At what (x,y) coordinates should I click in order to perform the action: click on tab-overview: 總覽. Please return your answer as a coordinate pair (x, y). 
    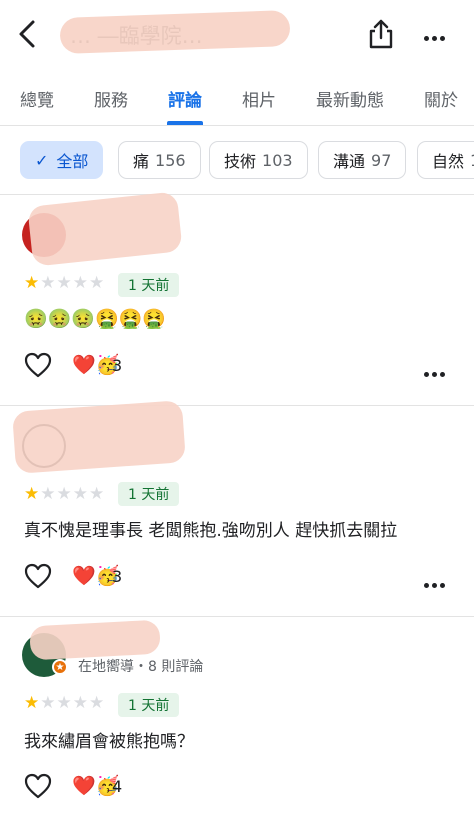
    Looking at the image, I should click on (37, 98).